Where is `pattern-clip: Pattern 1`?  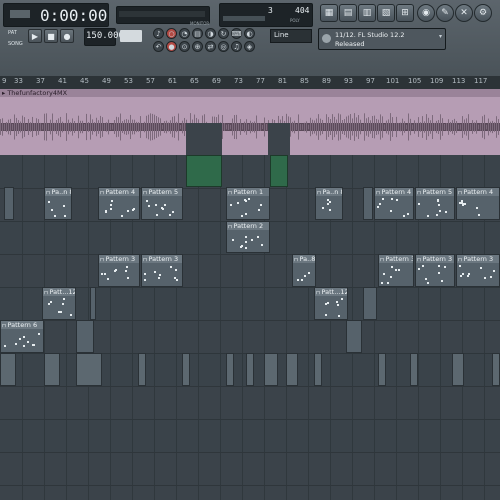 pattern-clip: Pattern 1 is located at coordinates (248, 203).